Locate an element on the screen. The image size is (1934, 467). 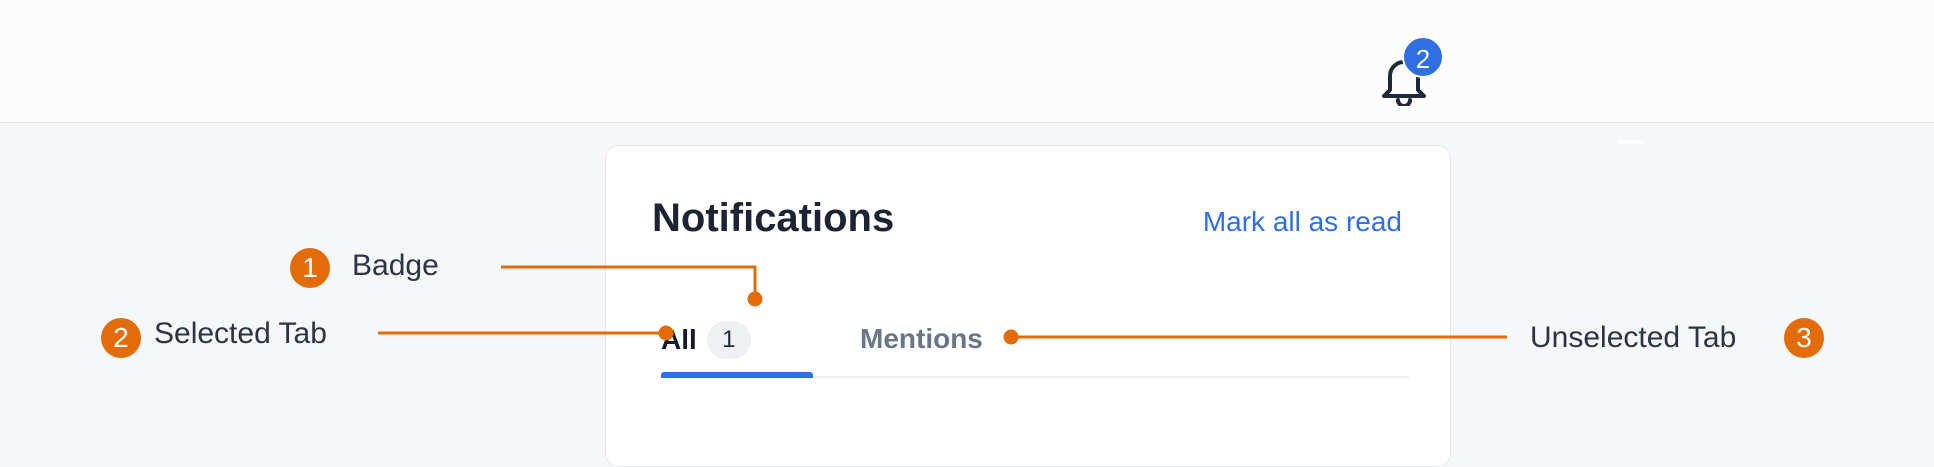
callout-lines is located at coordinates (942, 305).